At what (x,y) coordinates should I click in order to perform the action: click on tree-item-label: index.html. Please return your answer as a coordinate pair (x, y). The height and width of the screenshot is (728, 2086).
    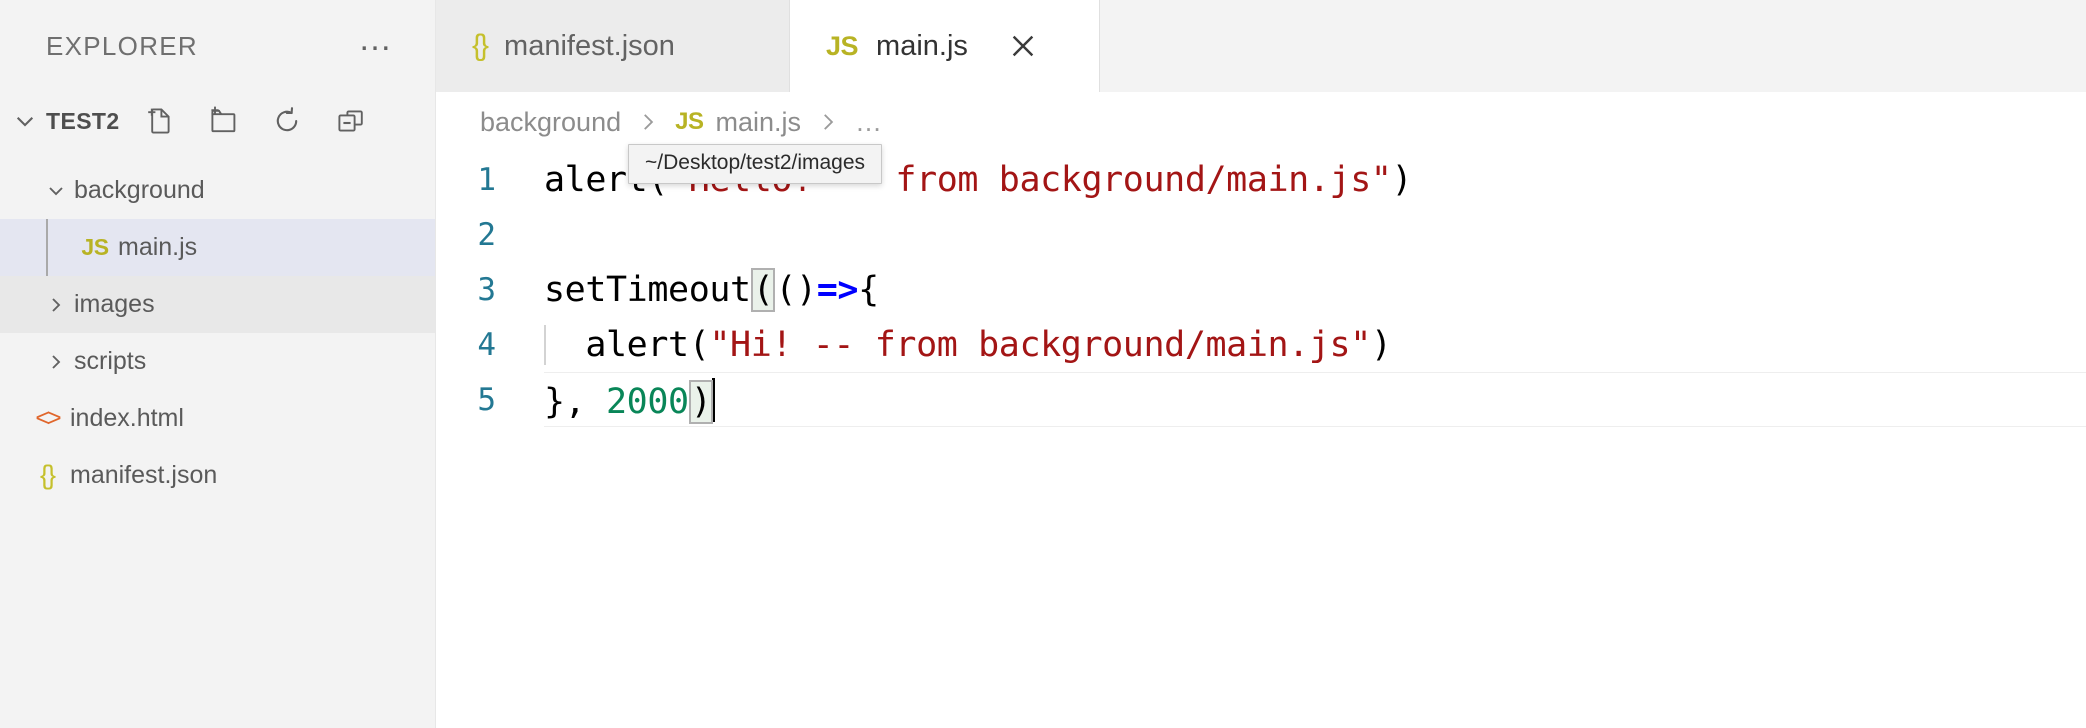
    Looking at the image, I should click on (127, 418).